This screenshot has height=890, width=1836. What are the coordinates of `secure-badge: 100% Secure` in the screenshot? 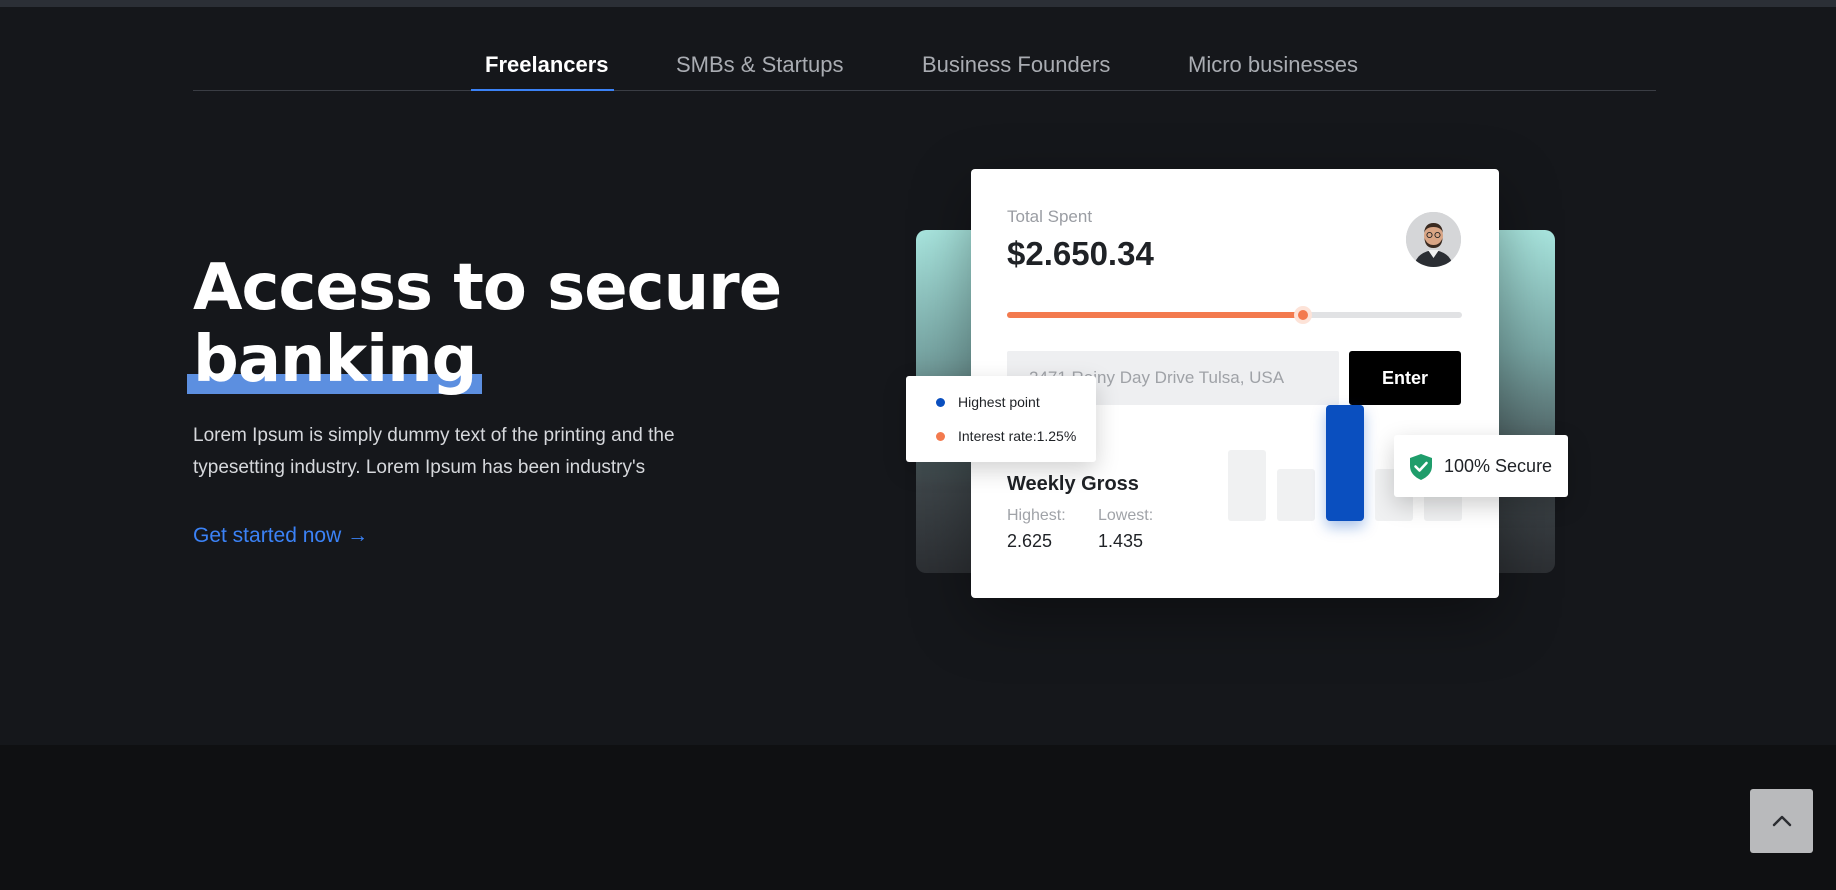 It's located at (1481, 466).